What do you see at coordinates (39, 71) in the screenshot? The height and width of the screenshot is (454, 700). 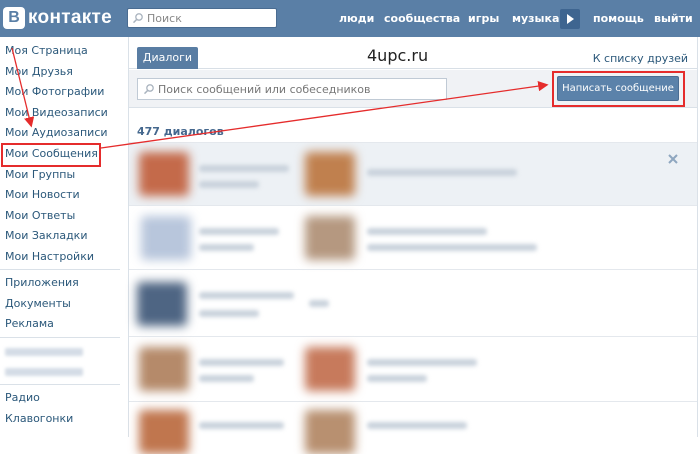 I see `sidebar-item-friends: Мои Друзья` at bounding box center [39, 71].